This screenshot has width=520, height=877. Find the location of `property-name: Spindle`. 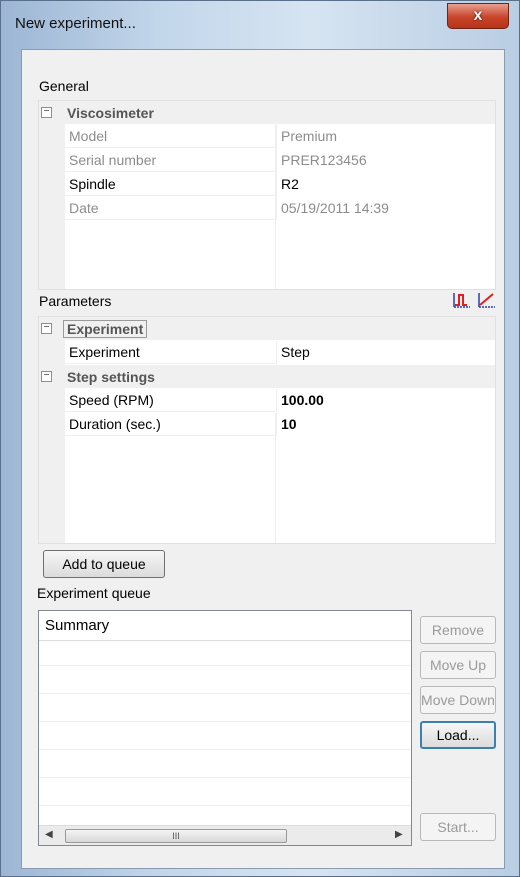

property-name: Spindle is located at coordinates (170, 184).